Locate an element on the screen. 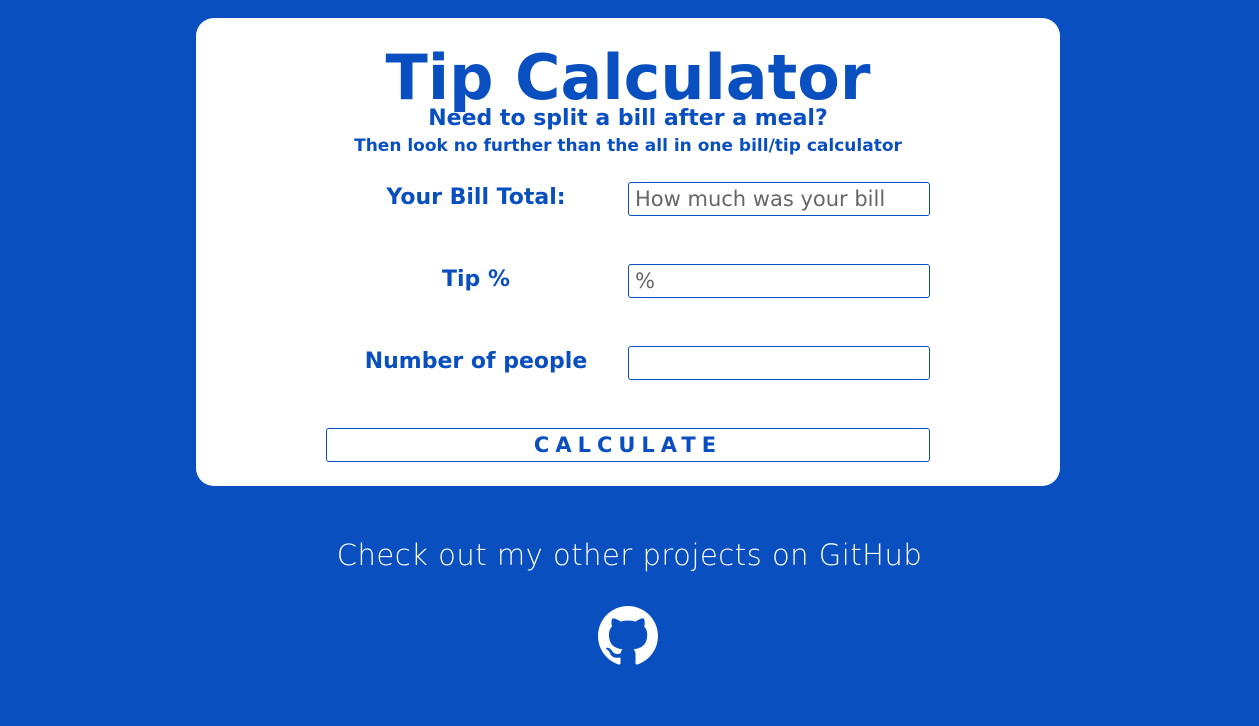 This screenshot has height=726, width=1259. github-icon is located at coordinates (628, 635).